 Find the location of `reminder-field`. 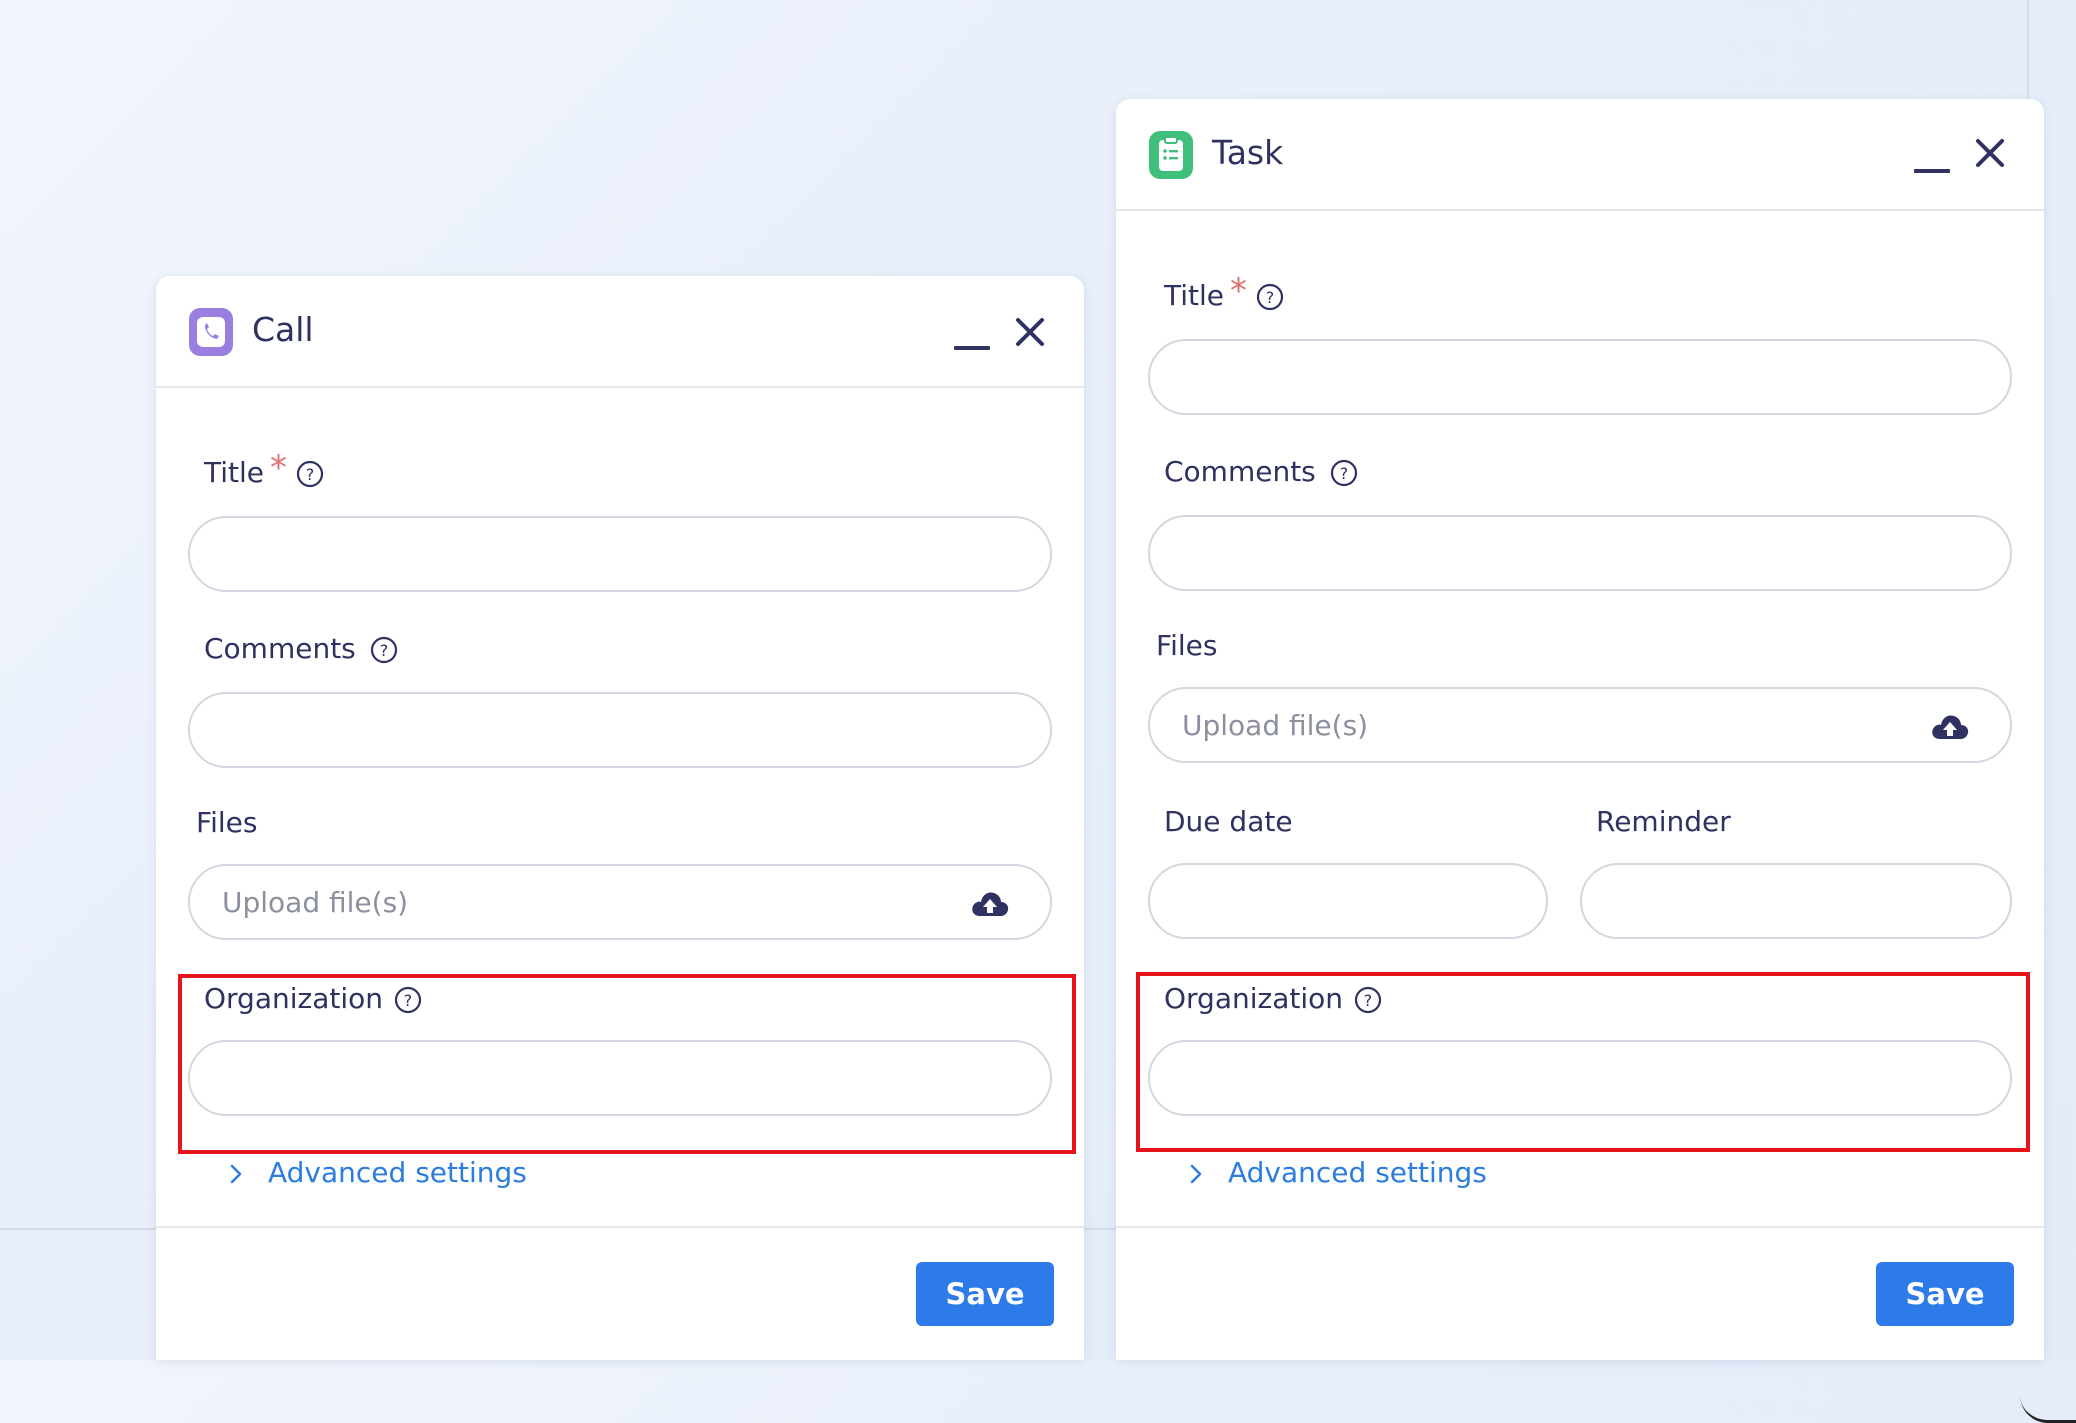

reminder-field is located at coordinates (1796, 901).